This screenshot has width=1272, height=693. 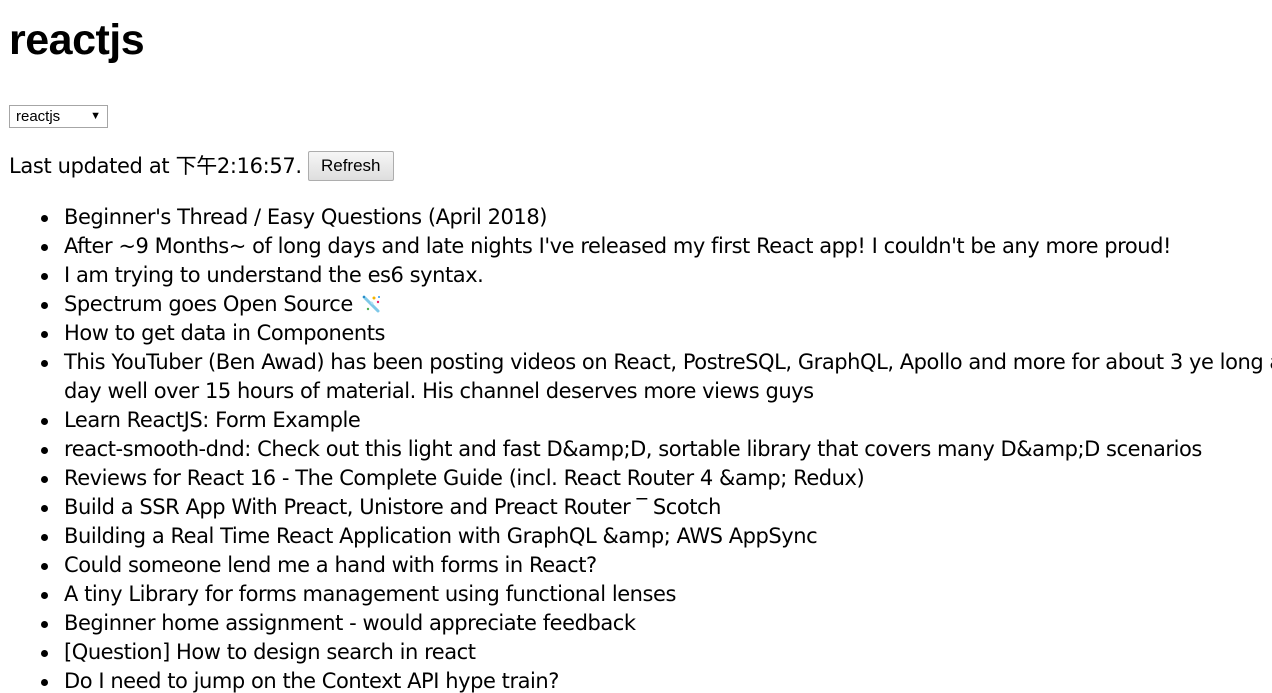 What do you see at coordinates (225, 333) in the screenshot?
I see `post-title: How to get data in Components` at bounding box center [225, 333].